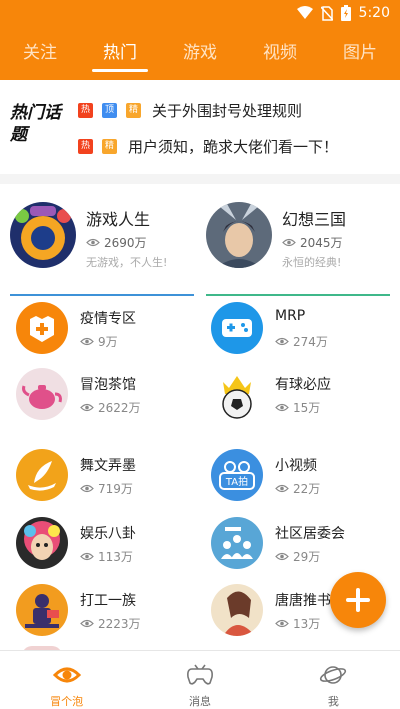 This screenshot has height=709, width=400. I want to click on wifi-icon, so click(304, 12).